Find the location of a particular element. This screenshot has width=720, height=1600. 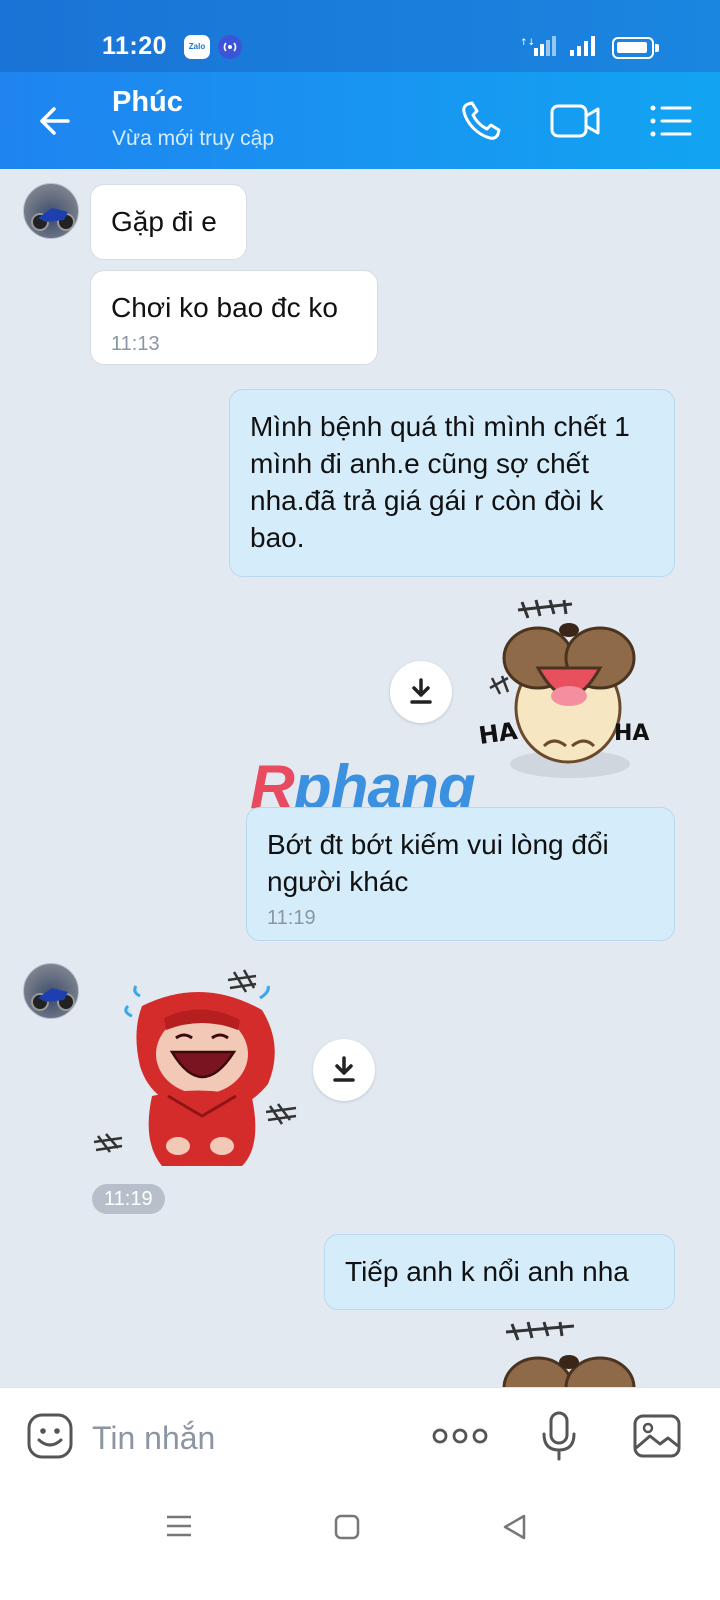

sticker-text-ha-left: HA is located at coordinates (499, 733).